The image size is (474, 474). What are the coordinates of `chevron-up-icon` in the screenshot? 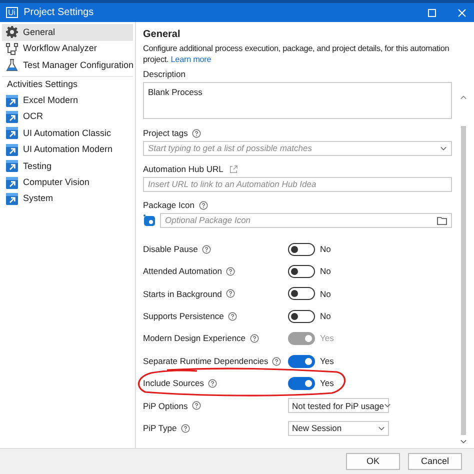 It's located at (463, 97).